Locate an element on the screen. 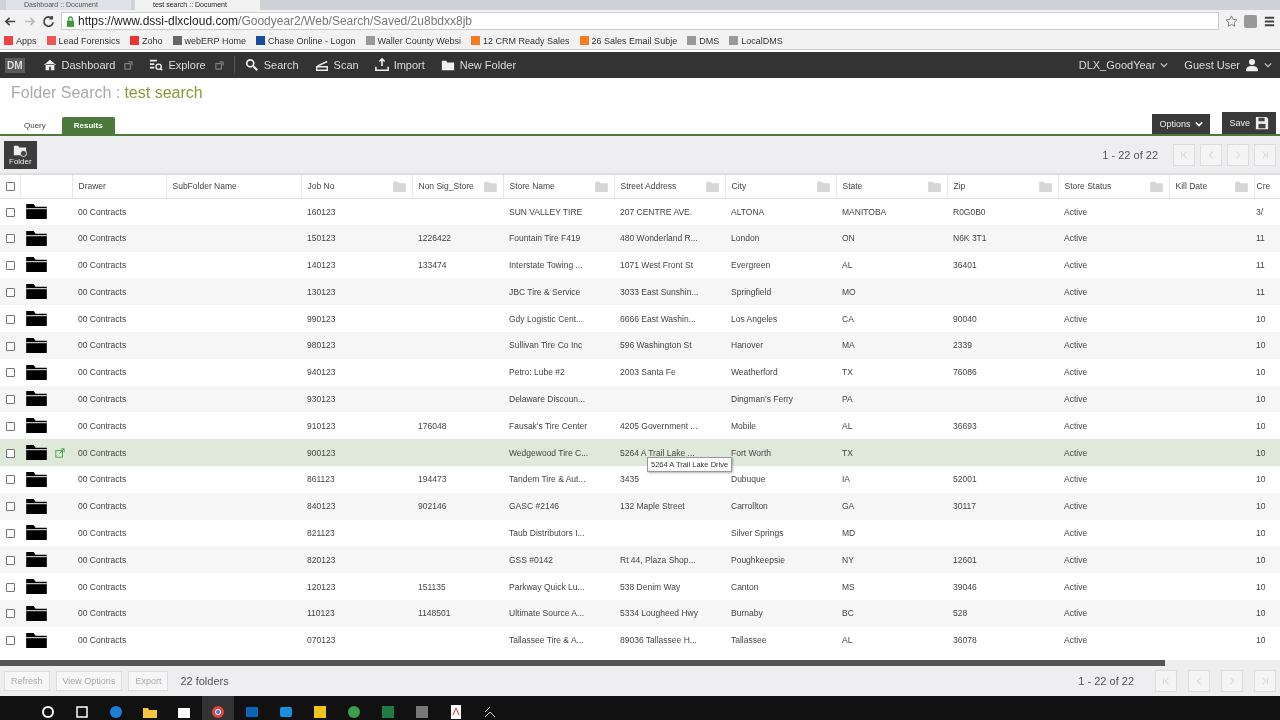  table-cell: 00 Contracts is located at coordinates (102, 506).